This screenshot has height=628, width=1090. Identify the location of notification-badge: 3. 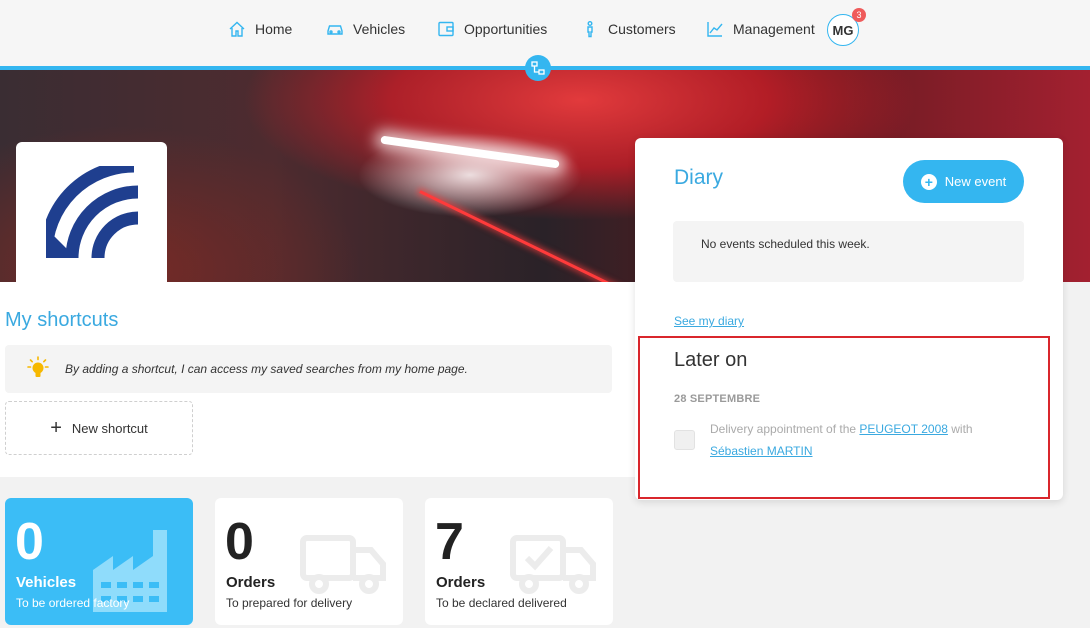
(859, 15).